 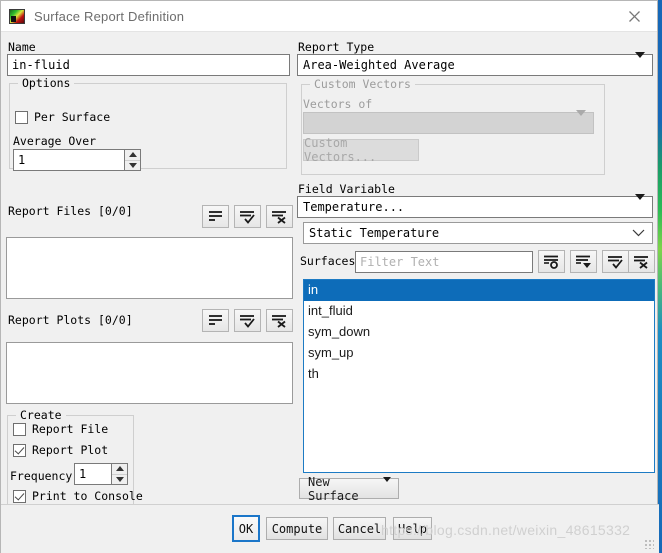 What do you see at coordinates (641, 261) in the screenshot?
I see `deselect-all-icon` at bounding box center [641, 261].